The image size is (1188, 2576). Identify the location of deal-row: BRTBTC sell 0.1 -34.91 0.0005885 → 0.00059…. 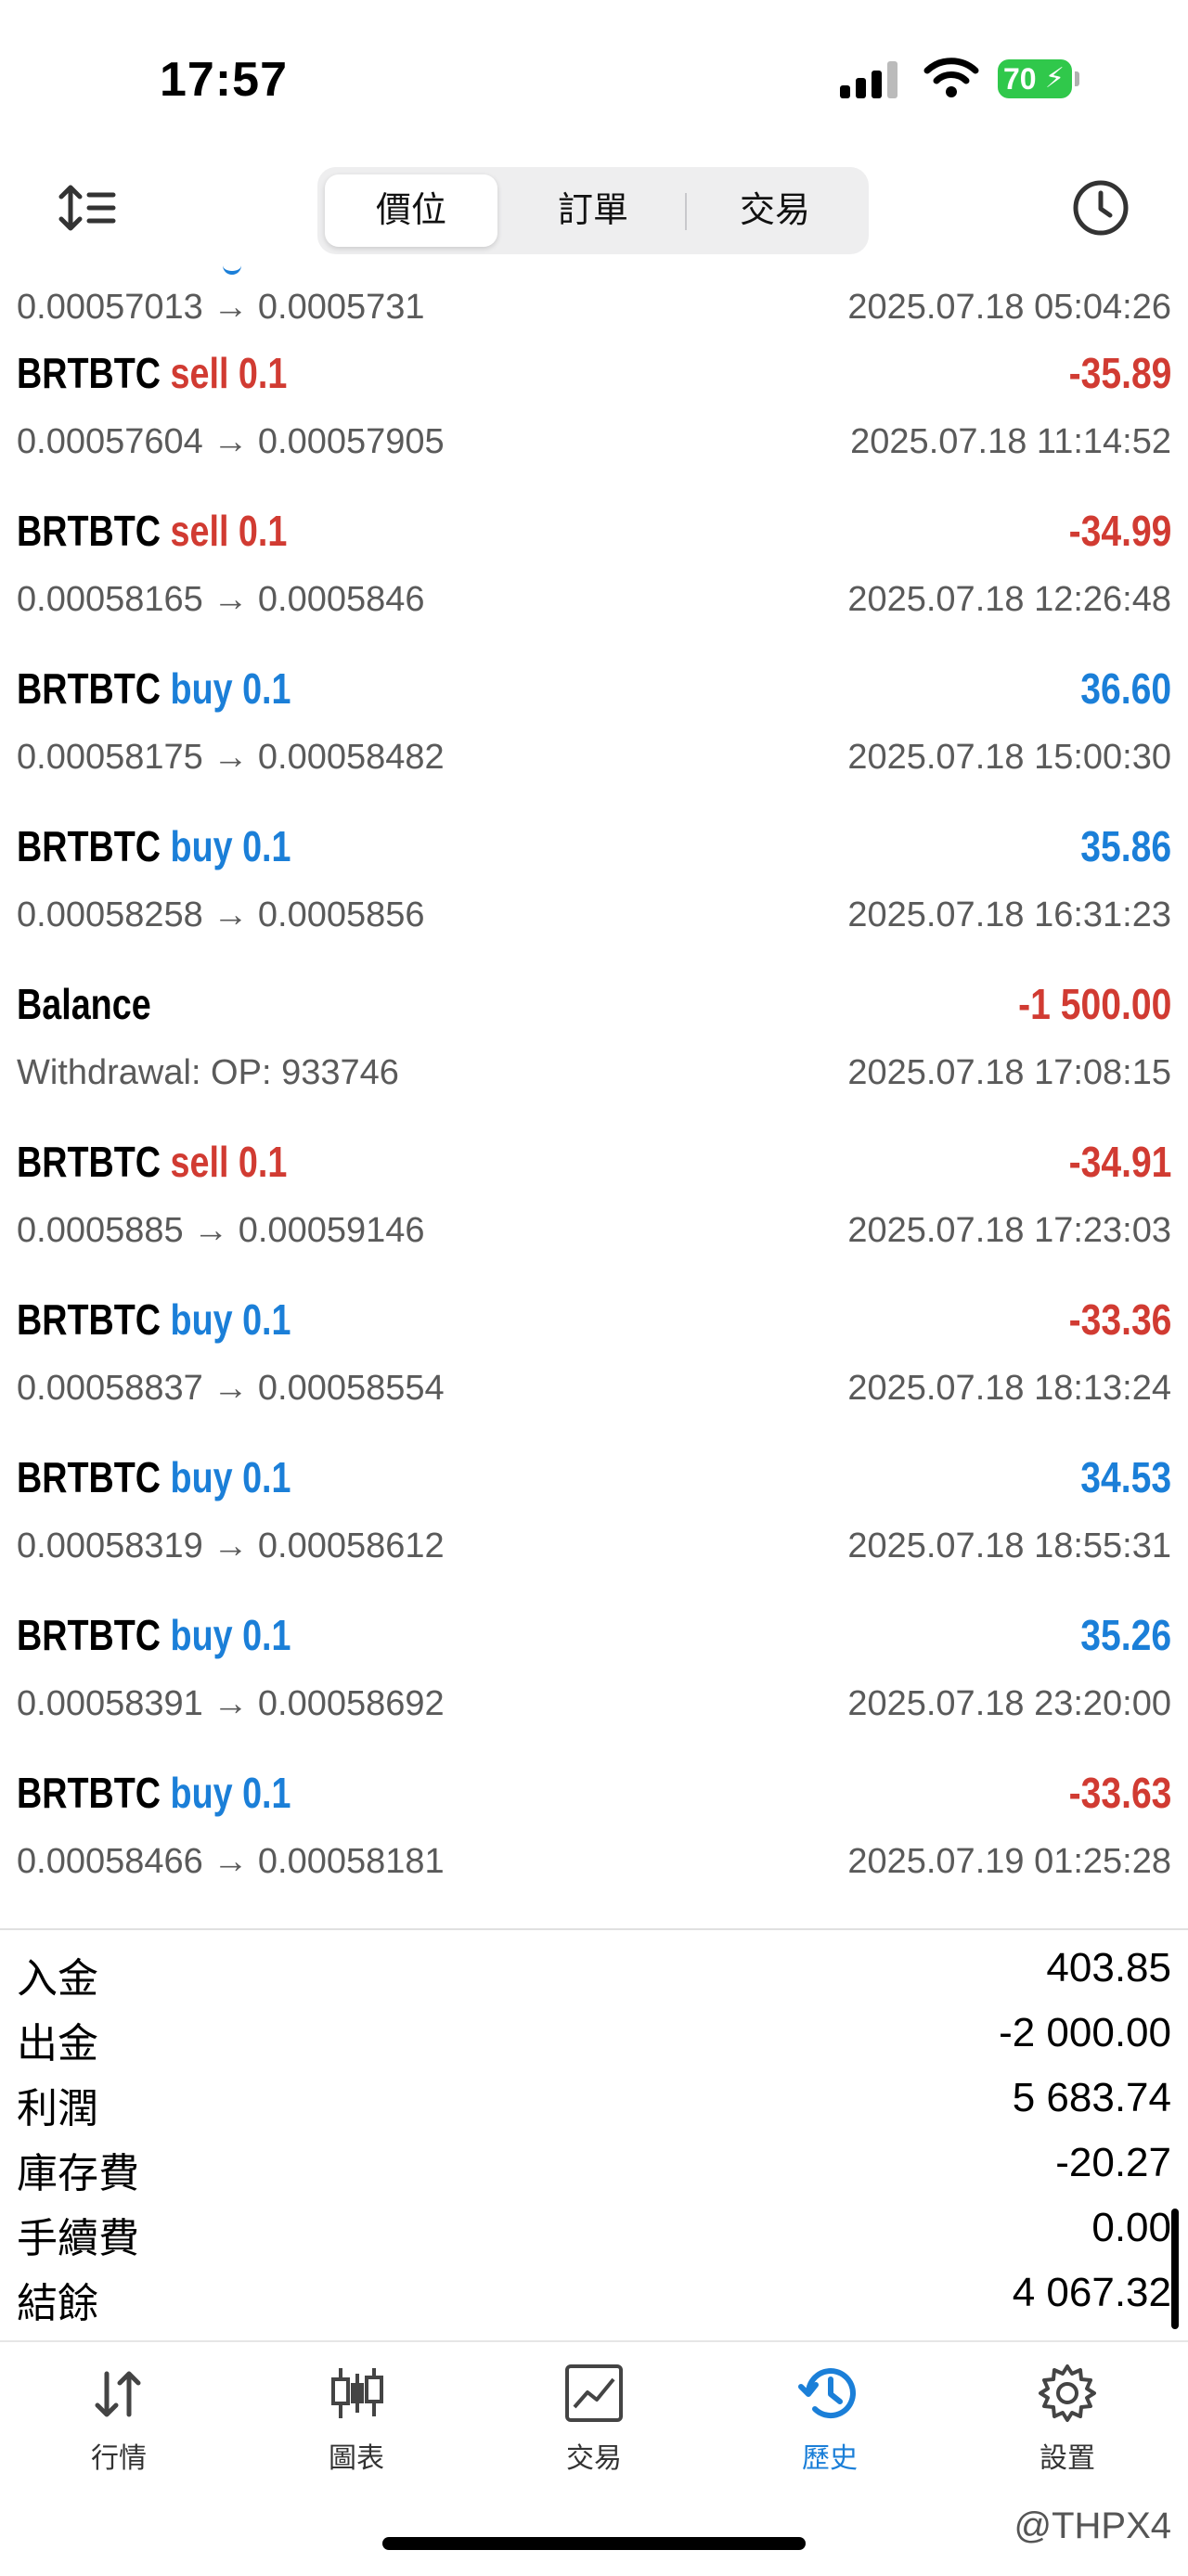
(594, 1208).